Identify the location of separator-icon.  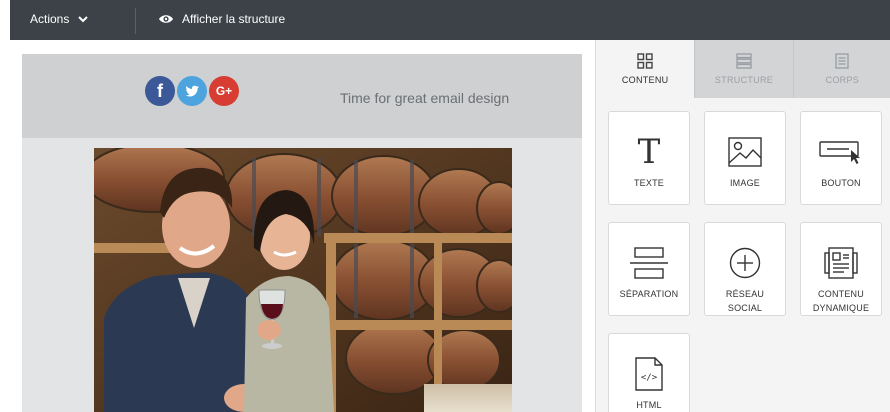
(649, 263).